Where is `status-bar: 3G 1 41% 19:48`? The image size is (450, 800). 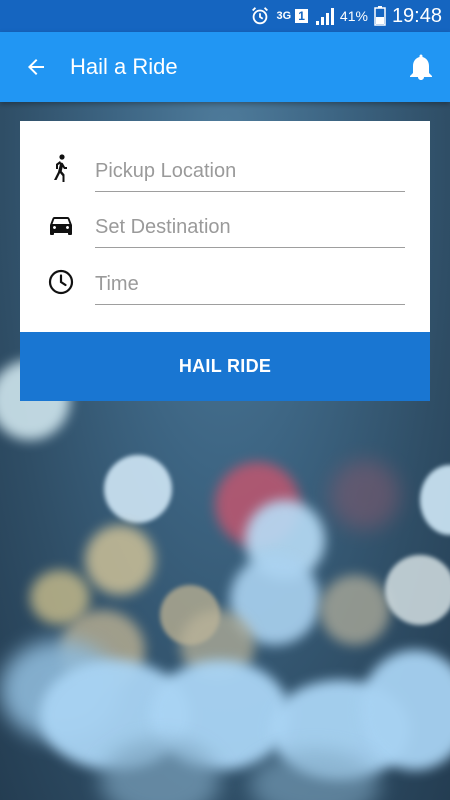
status-bar: 3G 1 41% 19:48 is located at coordinates (225, 16).